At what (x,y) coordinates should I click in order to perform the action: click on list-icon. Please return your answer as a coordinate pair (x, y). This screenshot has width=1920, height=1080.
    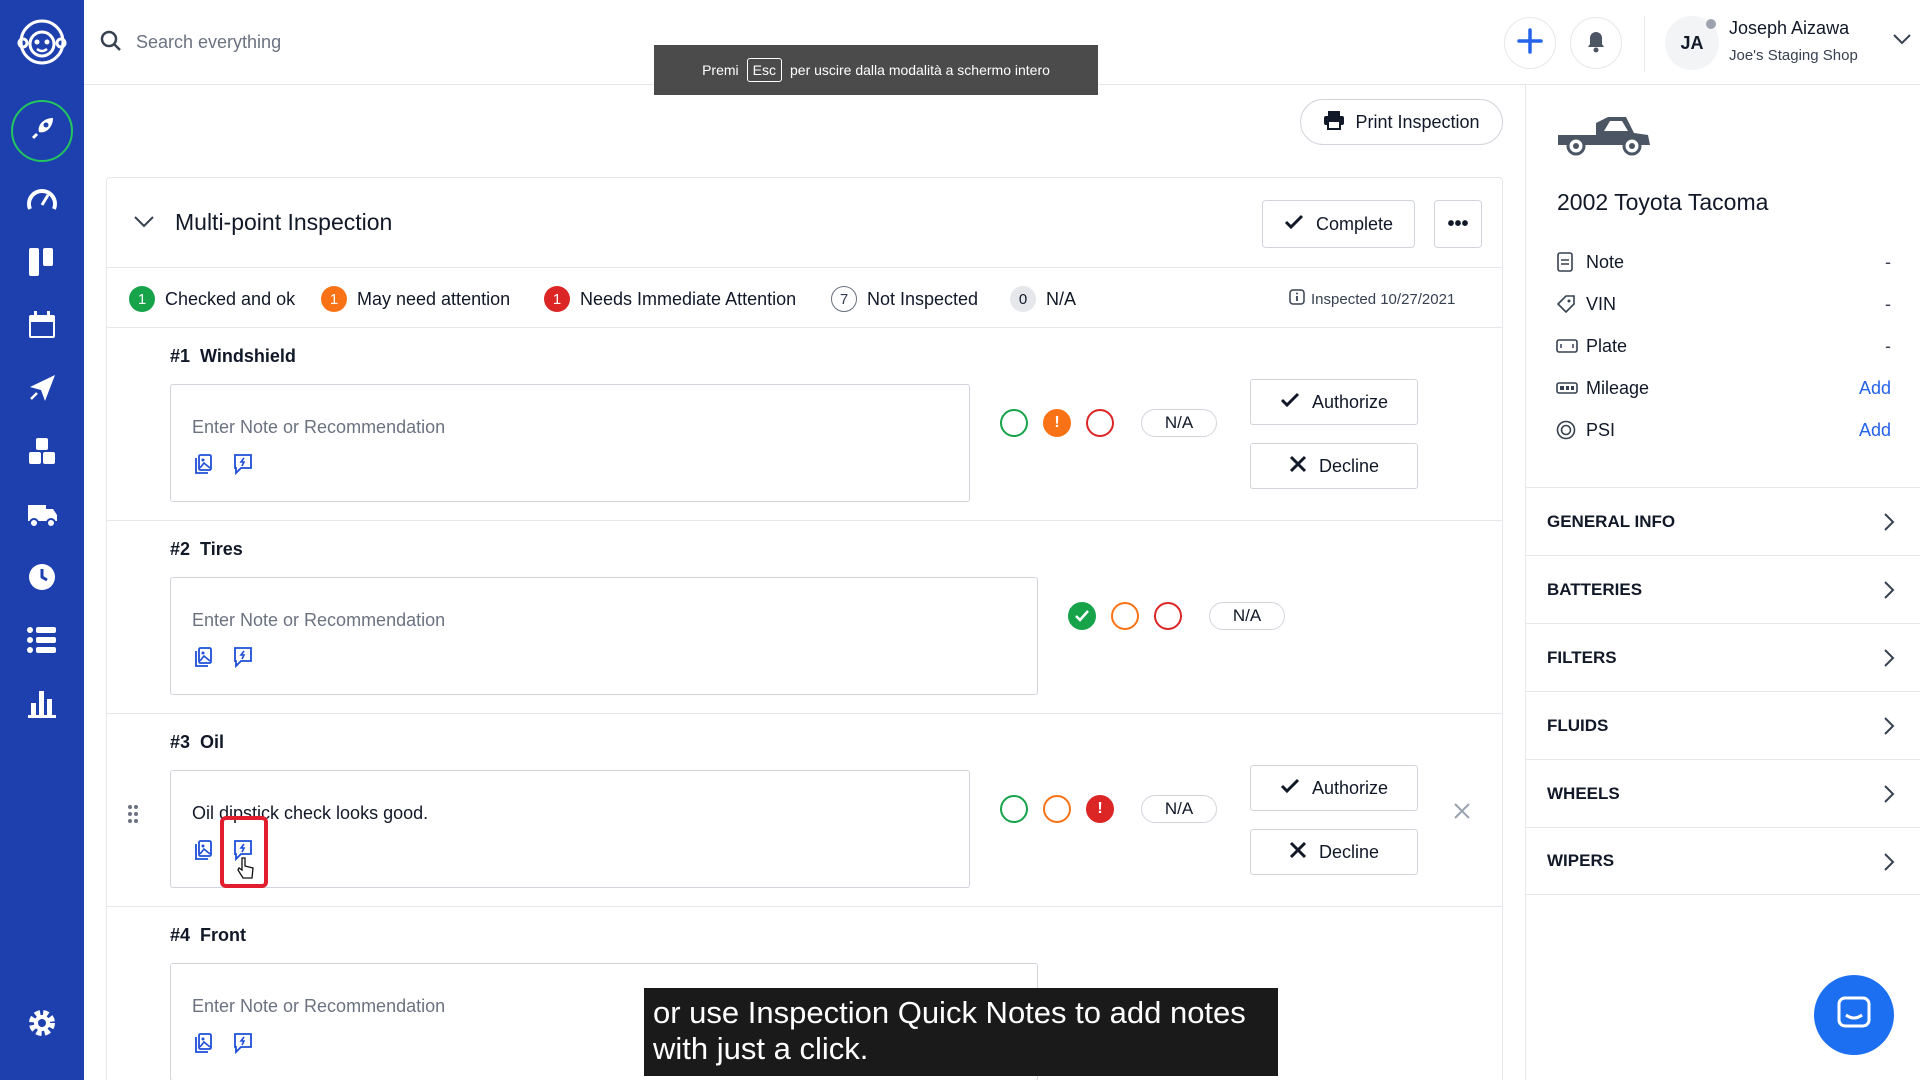
    Looking at the image, I should click on (42, 642).